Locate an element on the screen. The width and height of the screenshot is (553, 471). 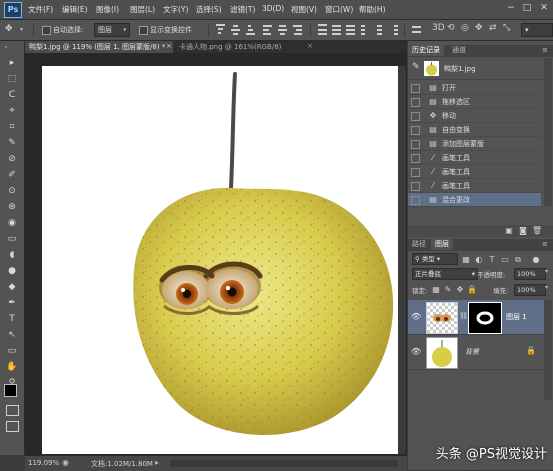
history-item: ▤ 打开 is located at coordinates (474, 88).